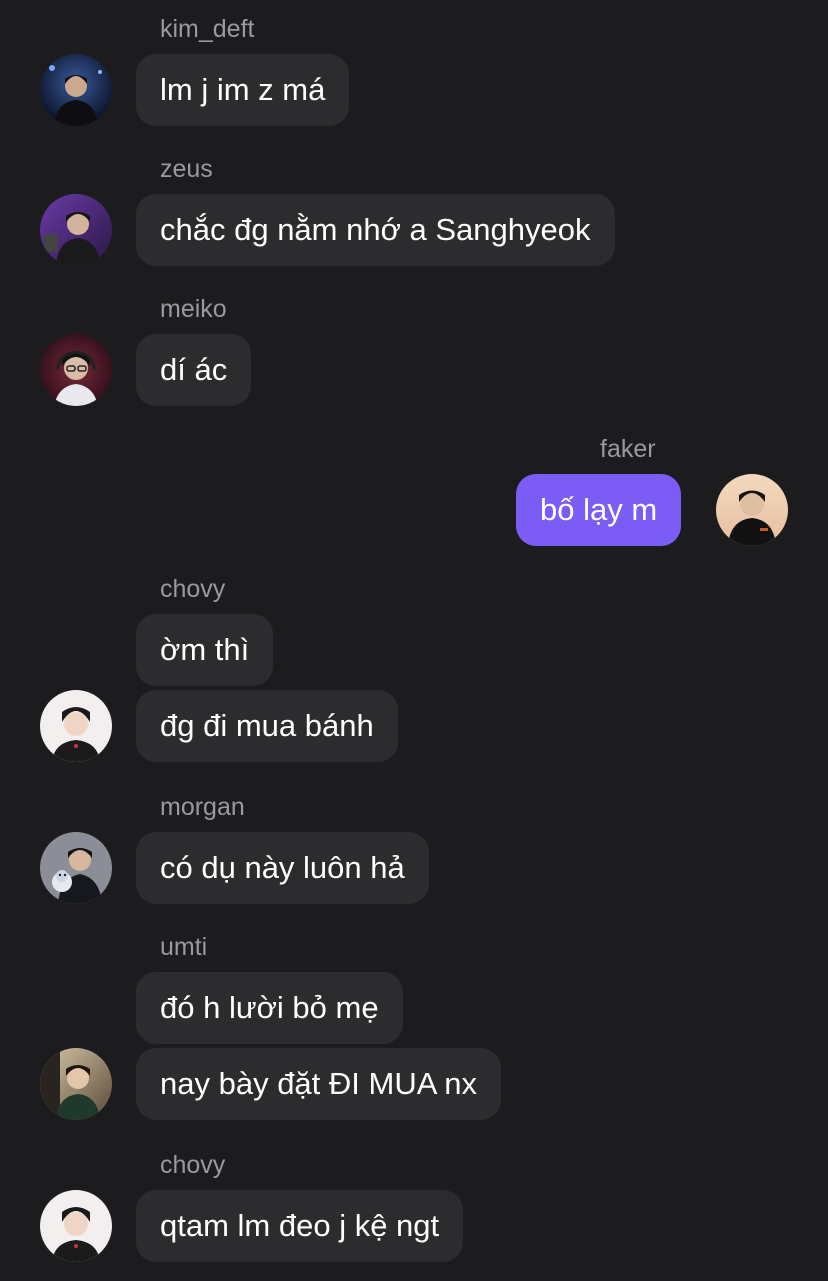 The image size is (828, 1281). I want to click on message-bubble: có dụ này luôn hả, so click(282, 868).